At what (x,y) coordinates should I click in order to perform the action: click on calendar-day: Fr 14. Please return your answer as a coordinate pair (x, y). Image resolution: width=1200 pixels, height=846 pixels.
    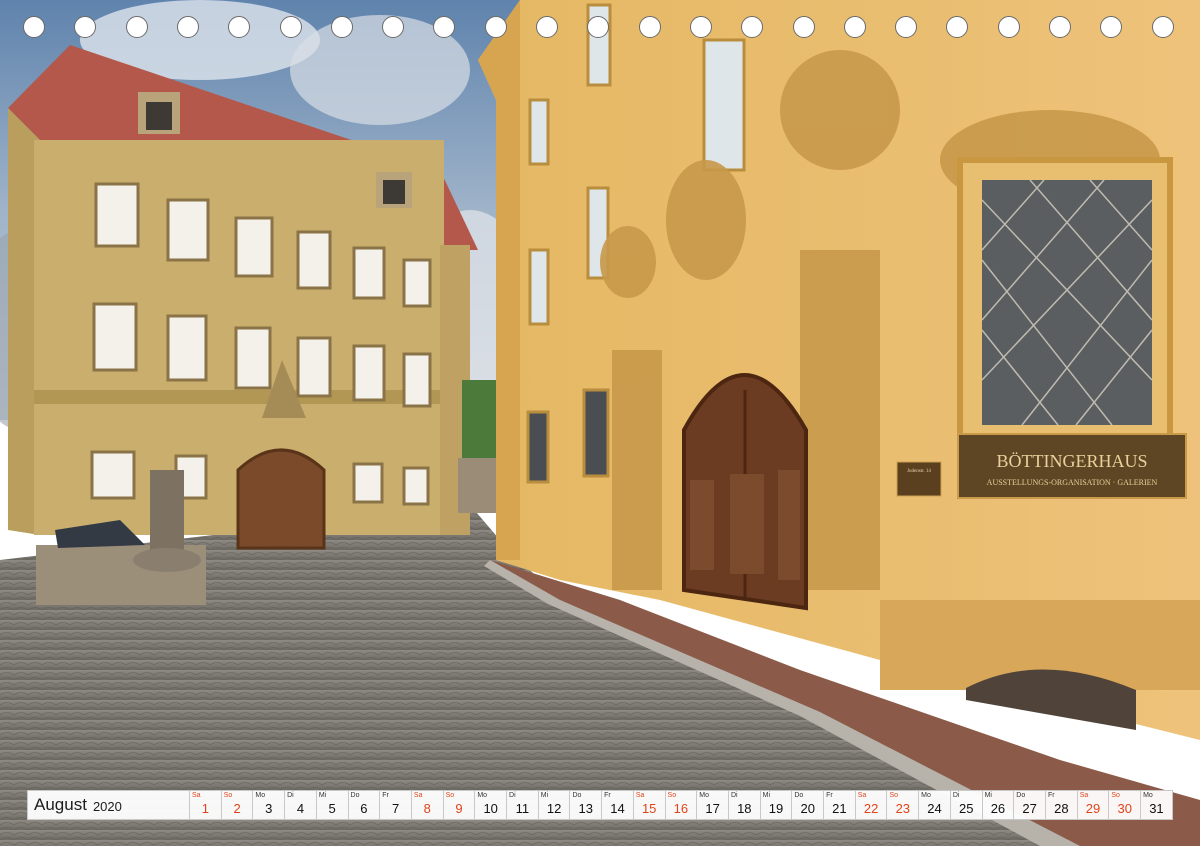
    Looking at the image, I should click on (617, 805).